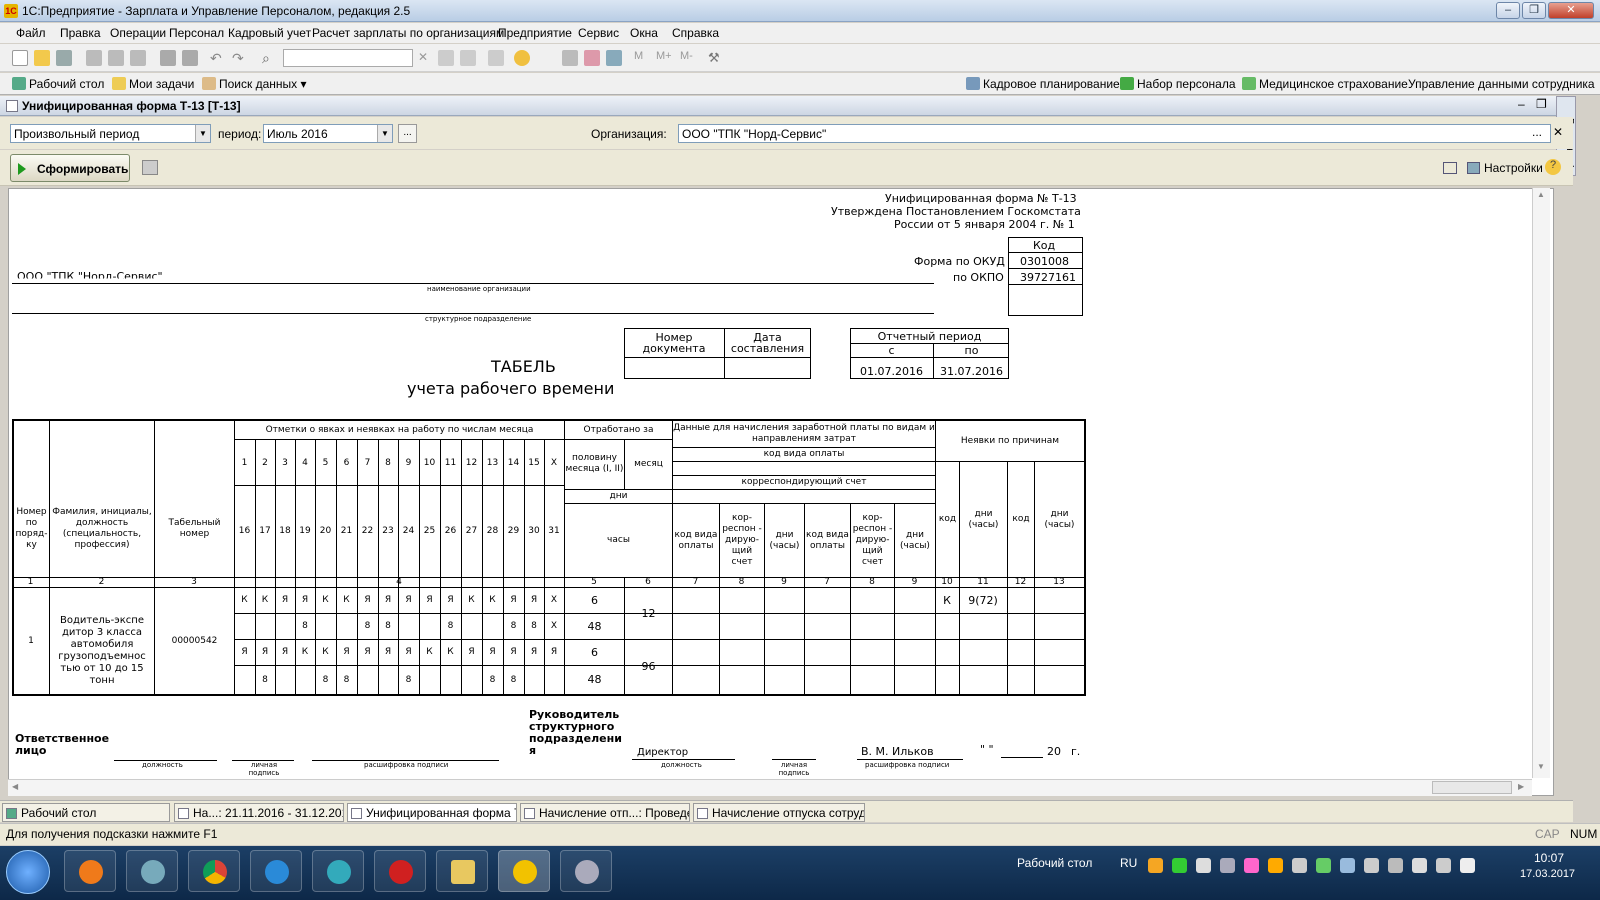  I want to click on scroll-up-icon: ▲, so click(1541, 194).